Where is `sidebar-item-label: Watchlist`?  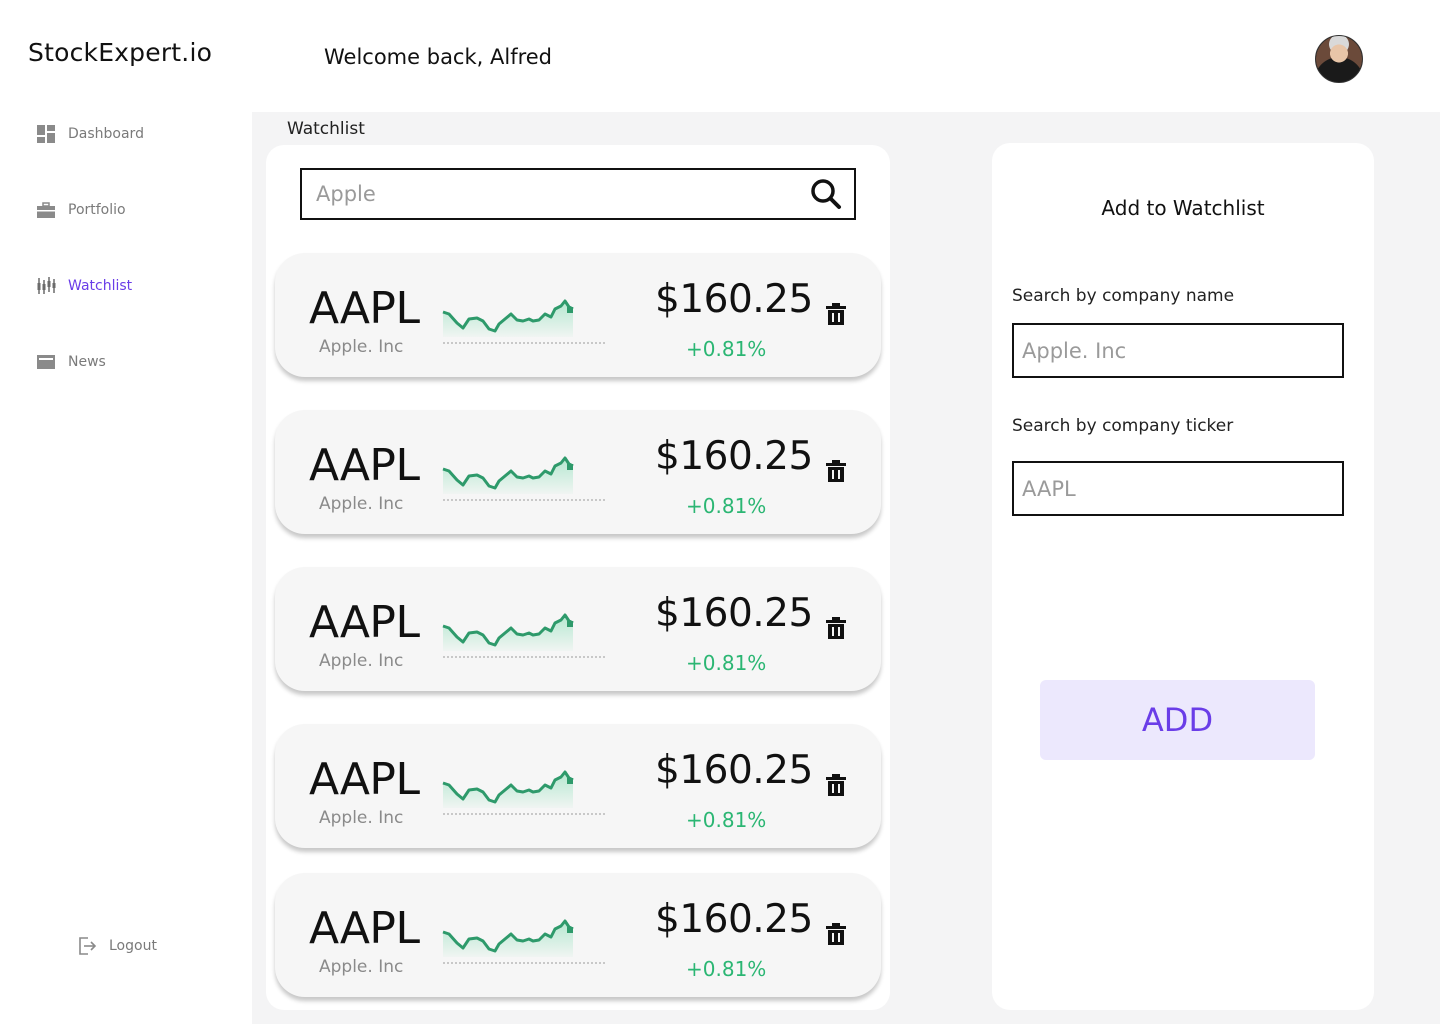 sidebar-item-label: Watchlist is located at coordinates (100, 286).